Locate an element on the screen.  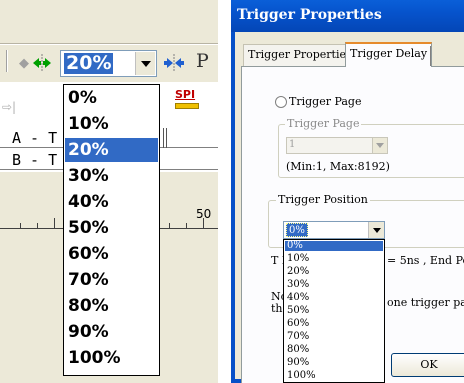
trigger-position-combobox: 0% is located at coordinates (334, 230).